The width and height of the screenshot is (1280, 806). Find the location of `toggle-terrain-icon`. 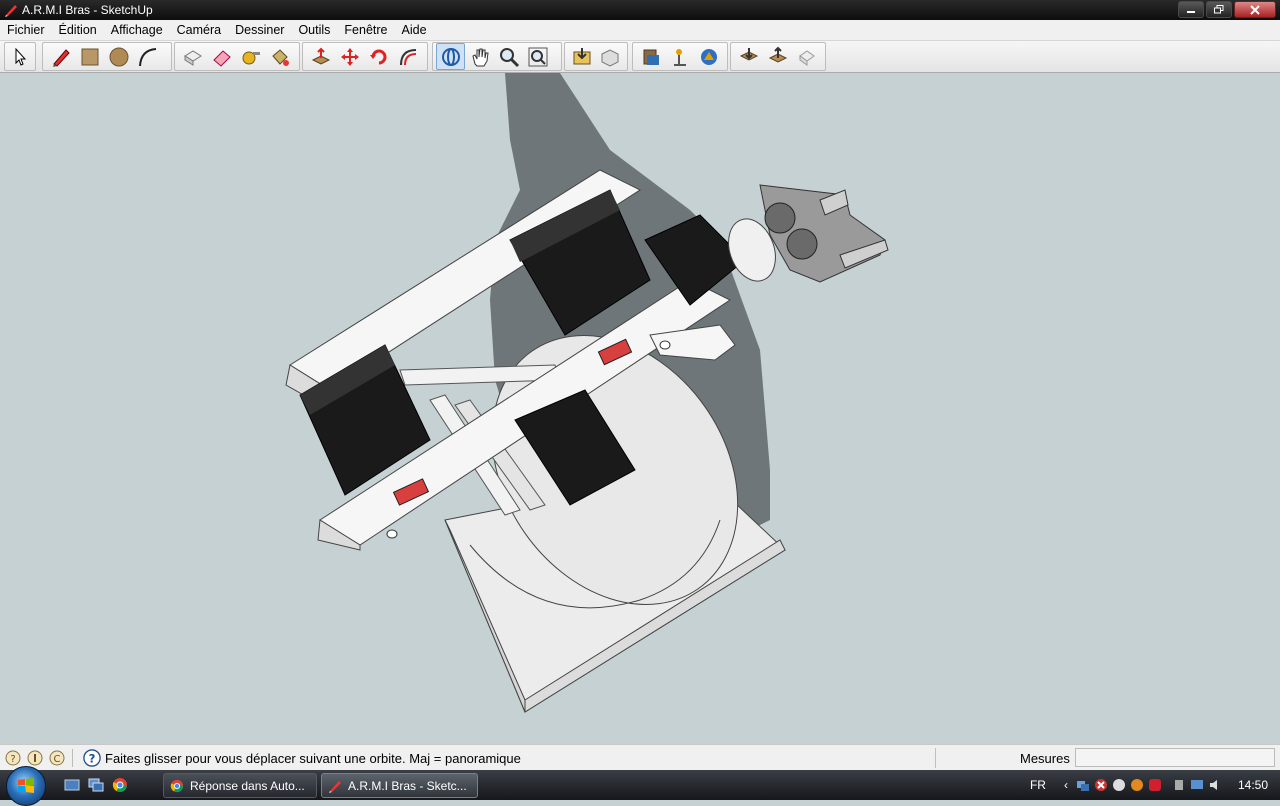

toggle-terrain-icon is located at coordinates (708, 56).